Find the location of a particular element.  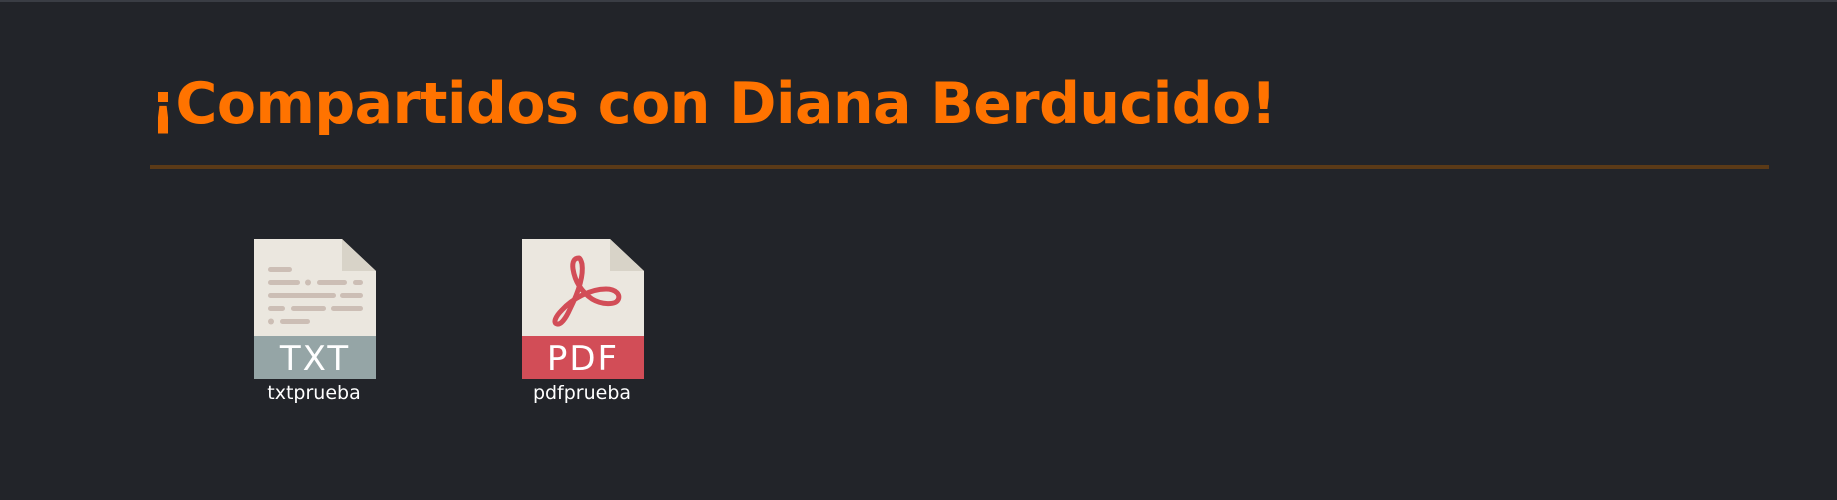

txt-file-icon: TXT is located at coordinates (315, 309).